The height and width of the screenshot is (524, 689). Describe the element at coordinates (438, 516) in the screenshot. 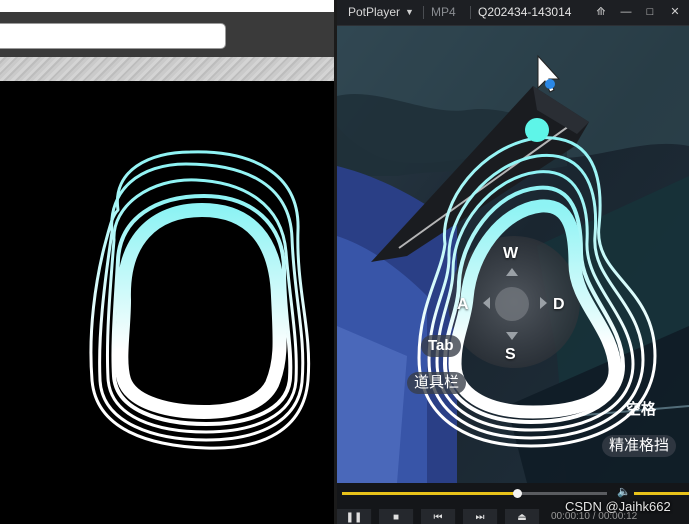

I see `previous-button: ⏮` at that location.